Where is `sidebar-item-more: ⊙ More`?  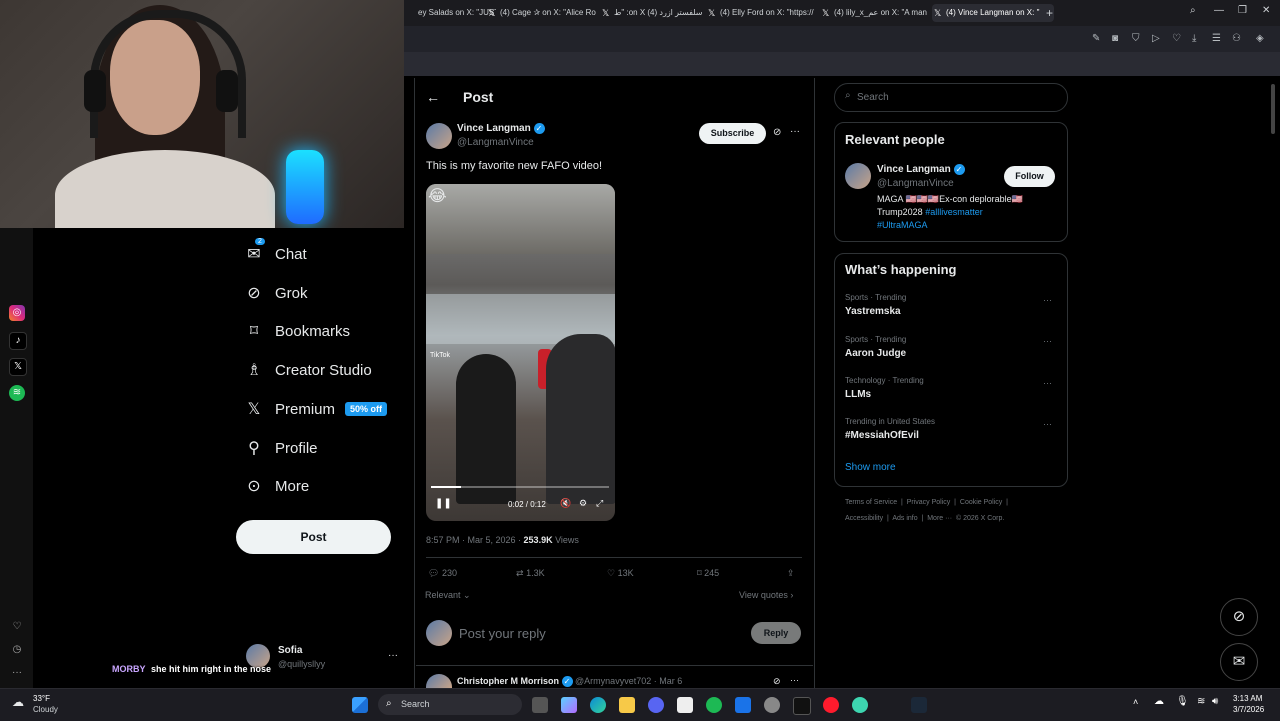
sidebar-item-more: ⊙ More is located at coordinates (276, 486).